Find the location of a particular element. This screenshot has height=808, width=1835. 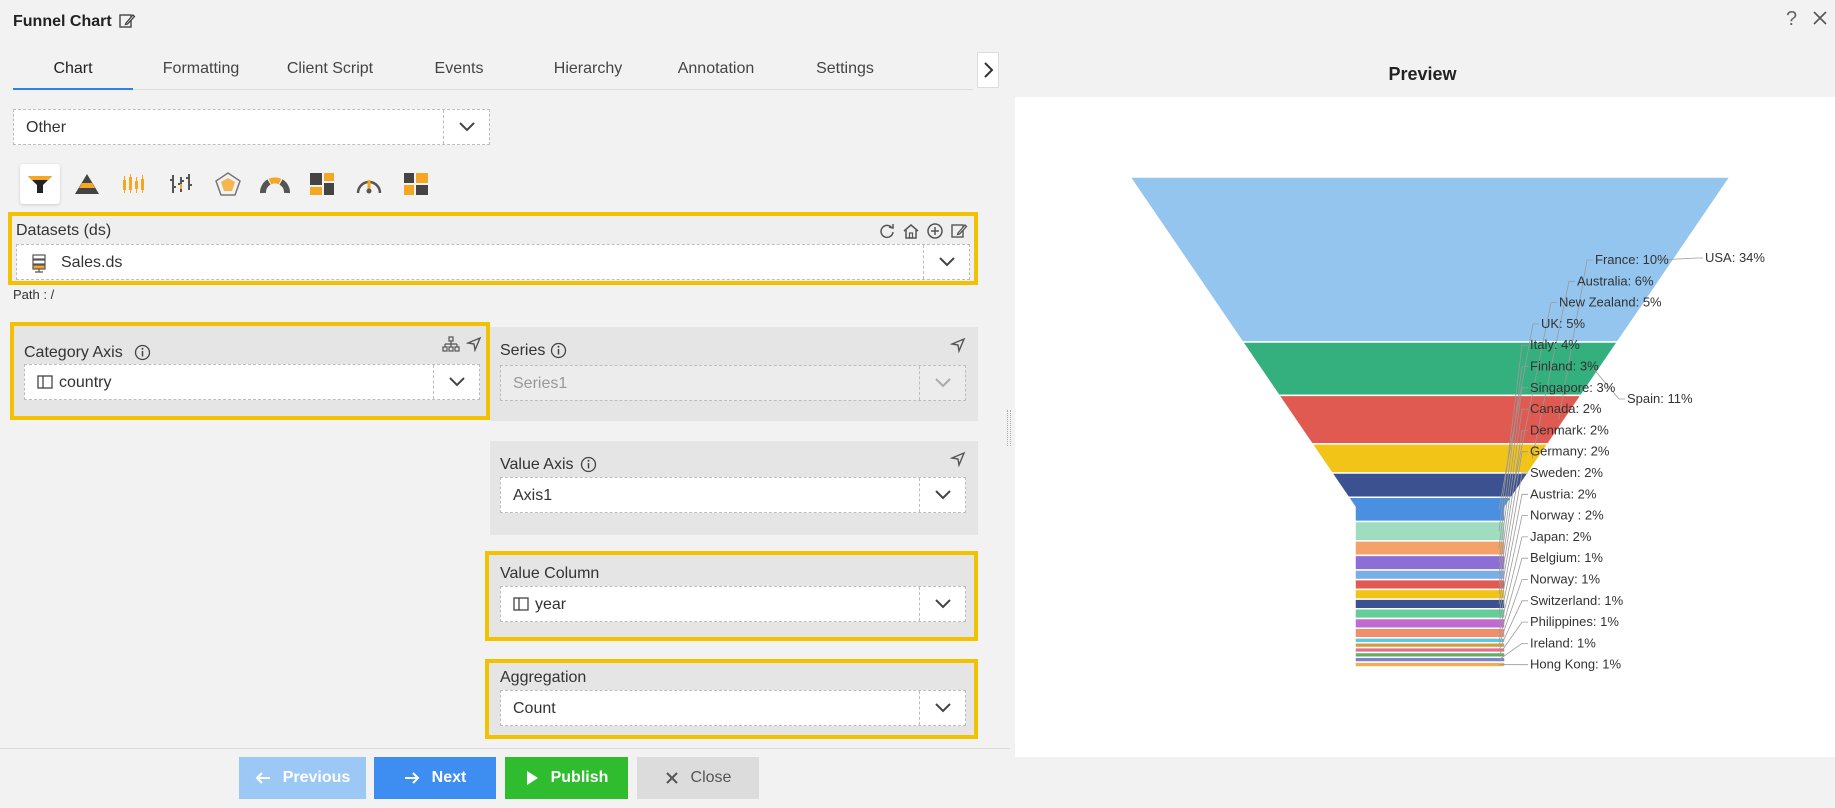

edit-title-icon is located at coordinates (127, 23).